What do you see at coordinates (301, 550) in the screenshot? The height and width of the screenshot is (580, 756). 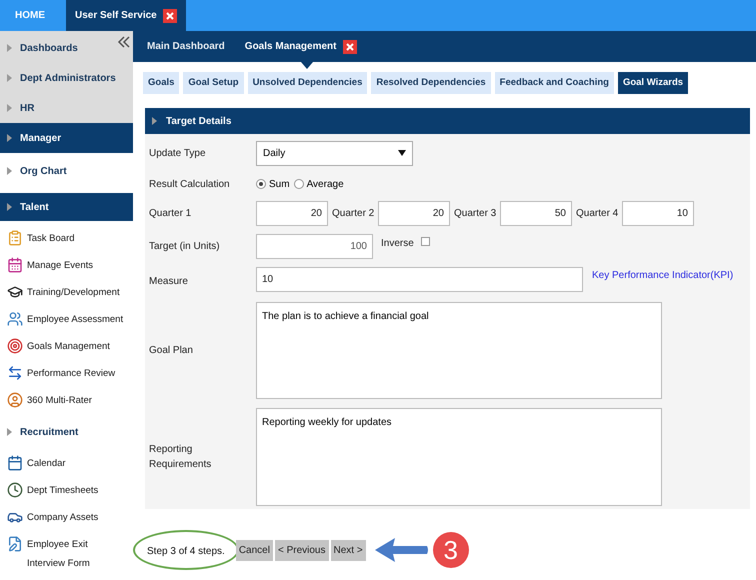 I see `wizard-button: < Previous` at bounding box center [301, 550].